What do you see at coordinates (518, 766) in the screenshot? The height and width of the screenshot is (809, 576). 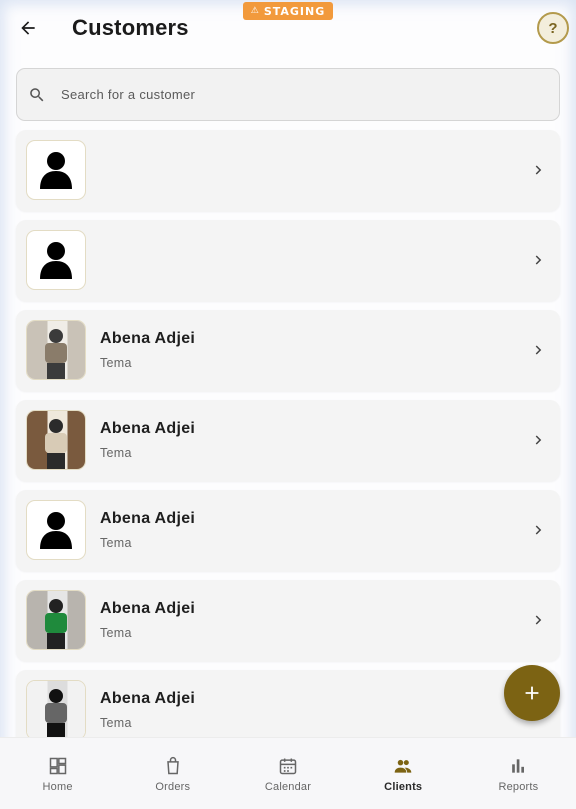 I see `bar-chart-icon` at bounding box center [518, 766].